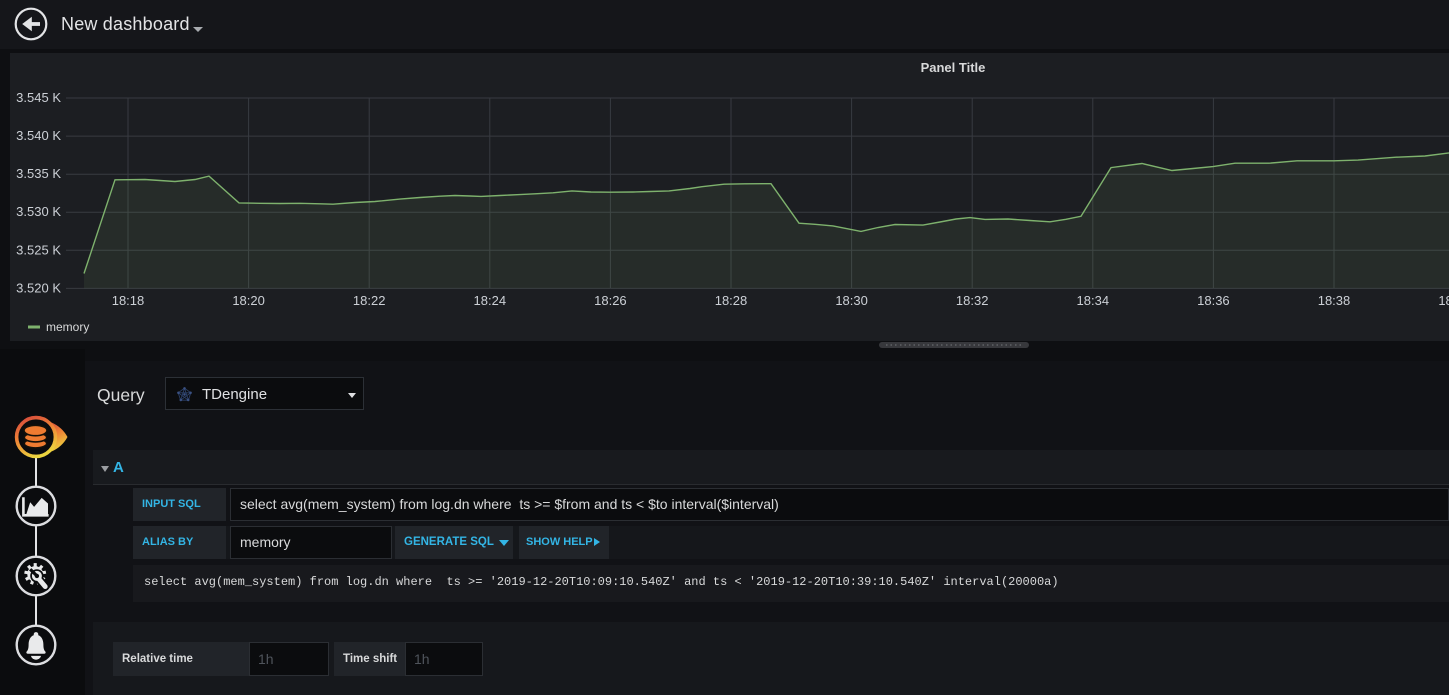 This screenshot has width=1449, height=695. Describe the element at coordinates (1093, 300) in the screenshot. I see `svg-text: 18:34` at that location.